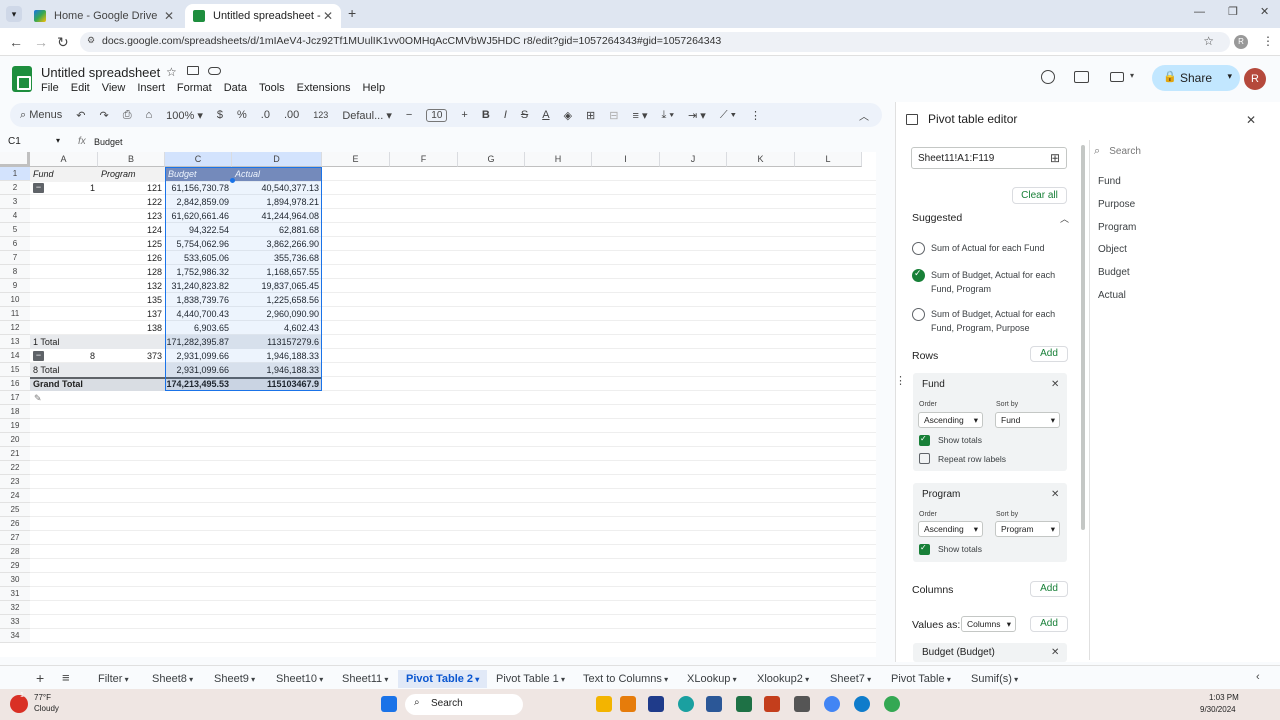 The image size is (1280, 720). Describe the element at coordinates (628, 704) in the screenshot. I see `store-icon` at that location.